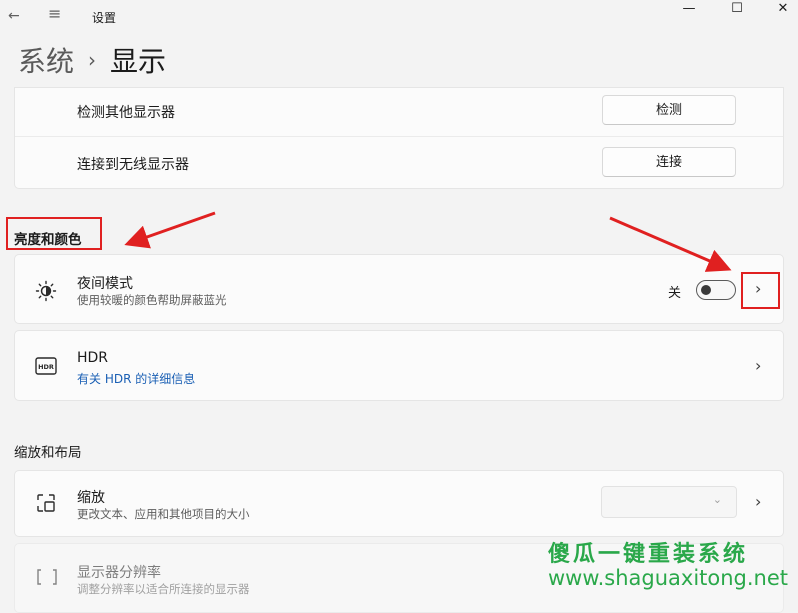  Describe the element at coordinates (648, 554) in the screenshot. I see `watermark-text-cn: 傻瓜一键重装系统` at that location.